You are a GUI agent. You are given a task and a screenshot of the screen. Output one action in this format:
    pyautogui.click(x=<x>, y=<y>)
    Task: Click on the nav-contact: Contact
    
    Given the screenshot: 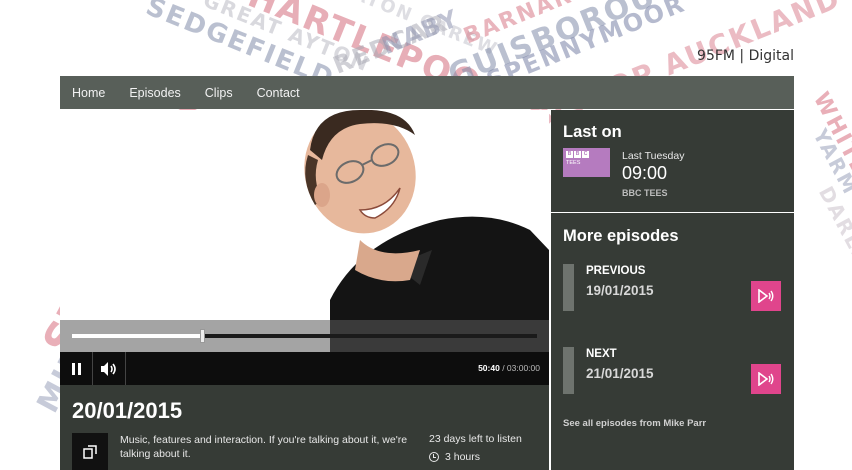 What is the action you would take?
    pyautogui.click(x=278, y=93)
    